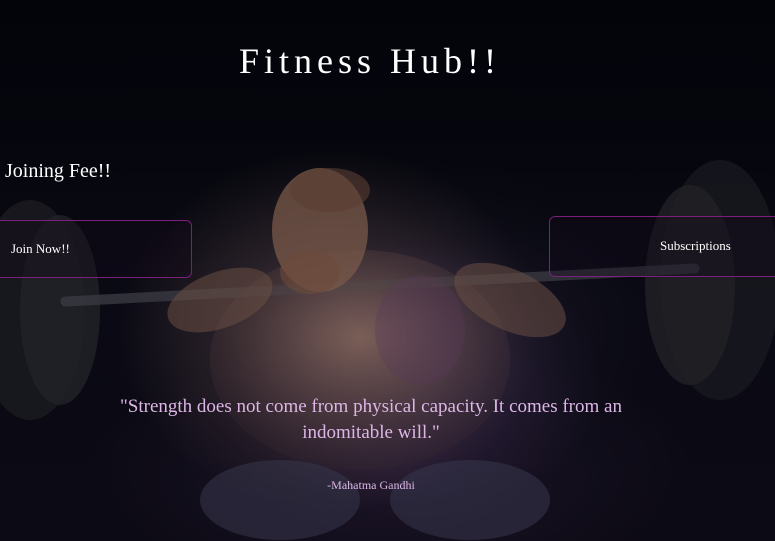  I want to click on quote-author: -Mahatma Gandhi, so click(371, 485).